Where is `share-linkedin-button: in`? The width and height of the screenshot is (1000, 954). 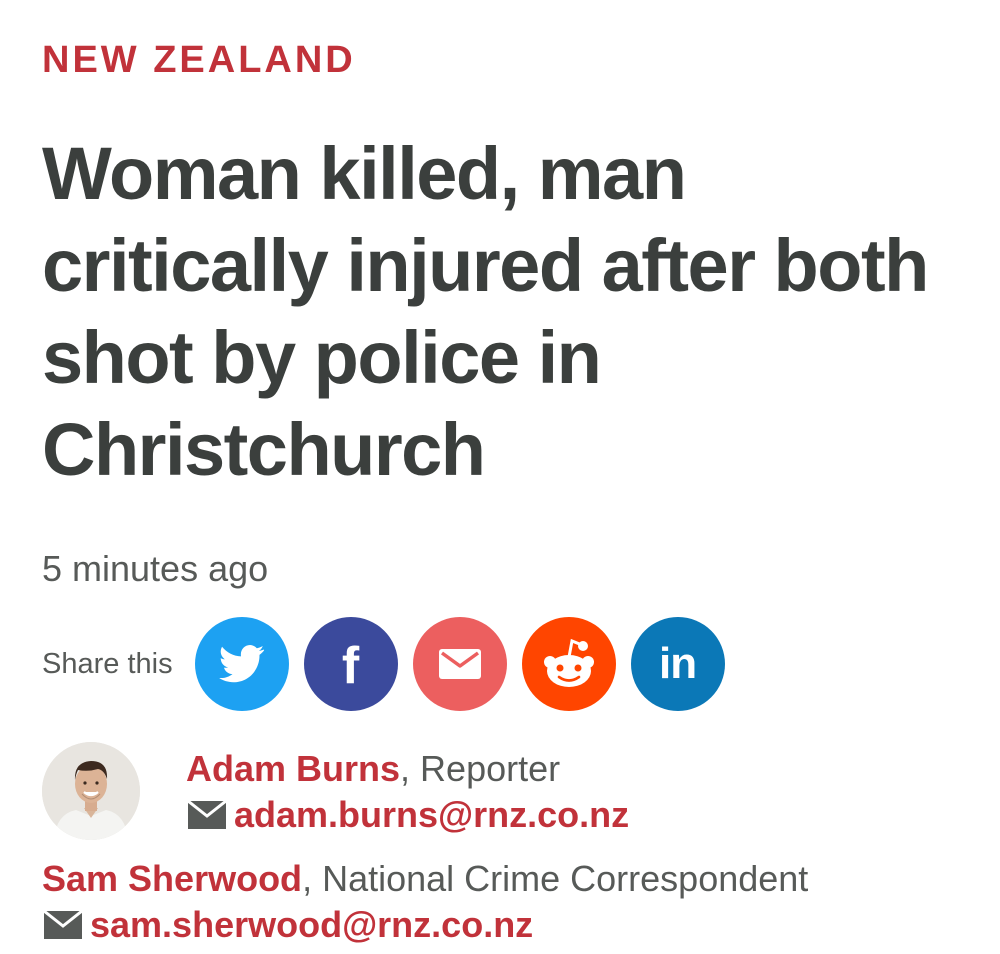
share-linkedin-button: in is located at coordinates (677, 664).